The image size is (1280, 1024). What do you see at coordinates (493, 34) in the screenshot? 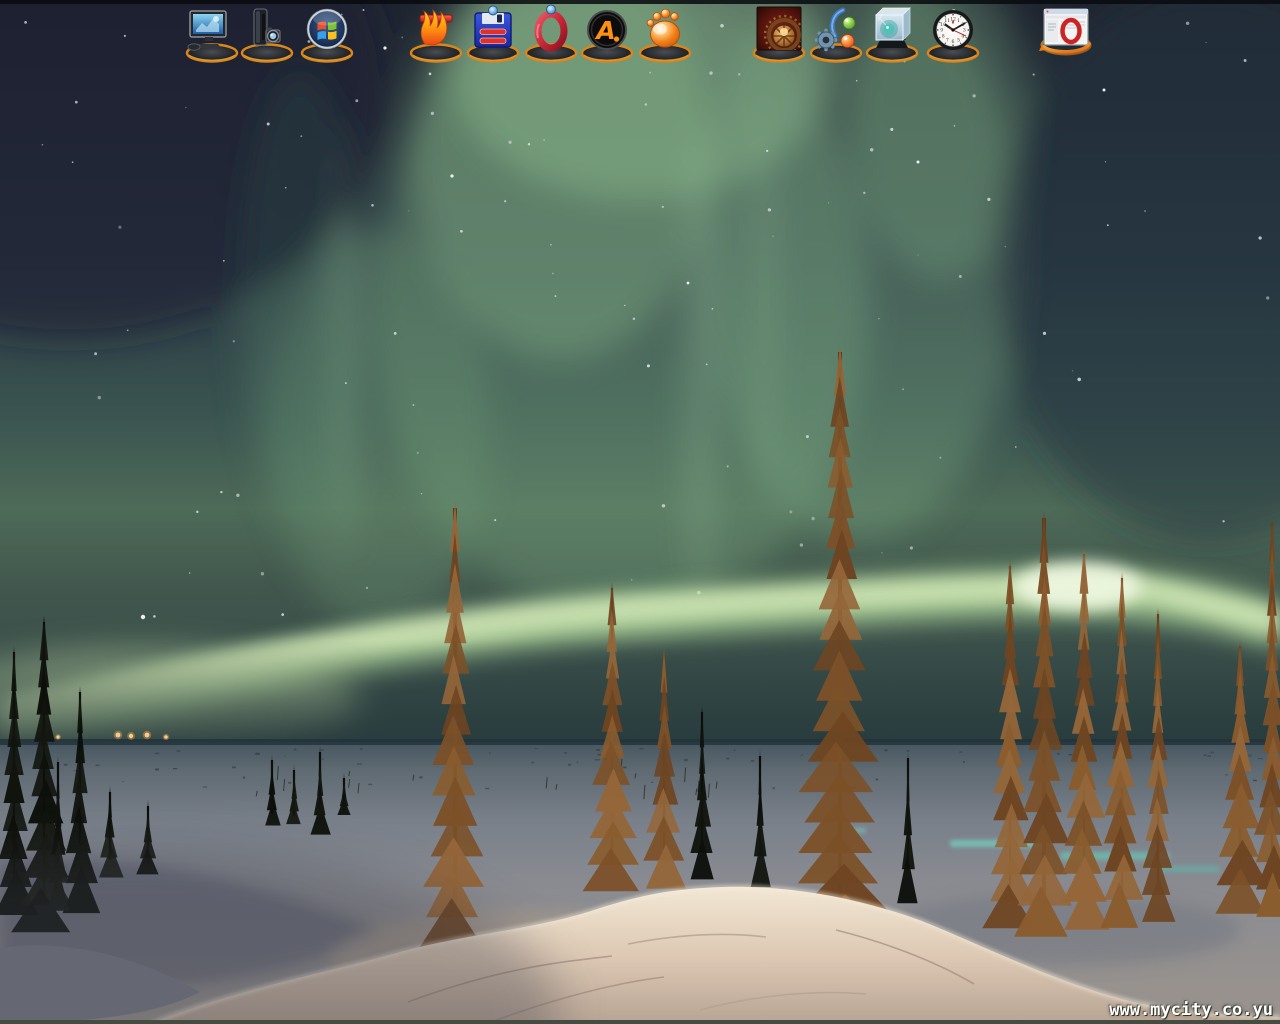
I see `floppy-save-icon` at bounding box center [493, 34].